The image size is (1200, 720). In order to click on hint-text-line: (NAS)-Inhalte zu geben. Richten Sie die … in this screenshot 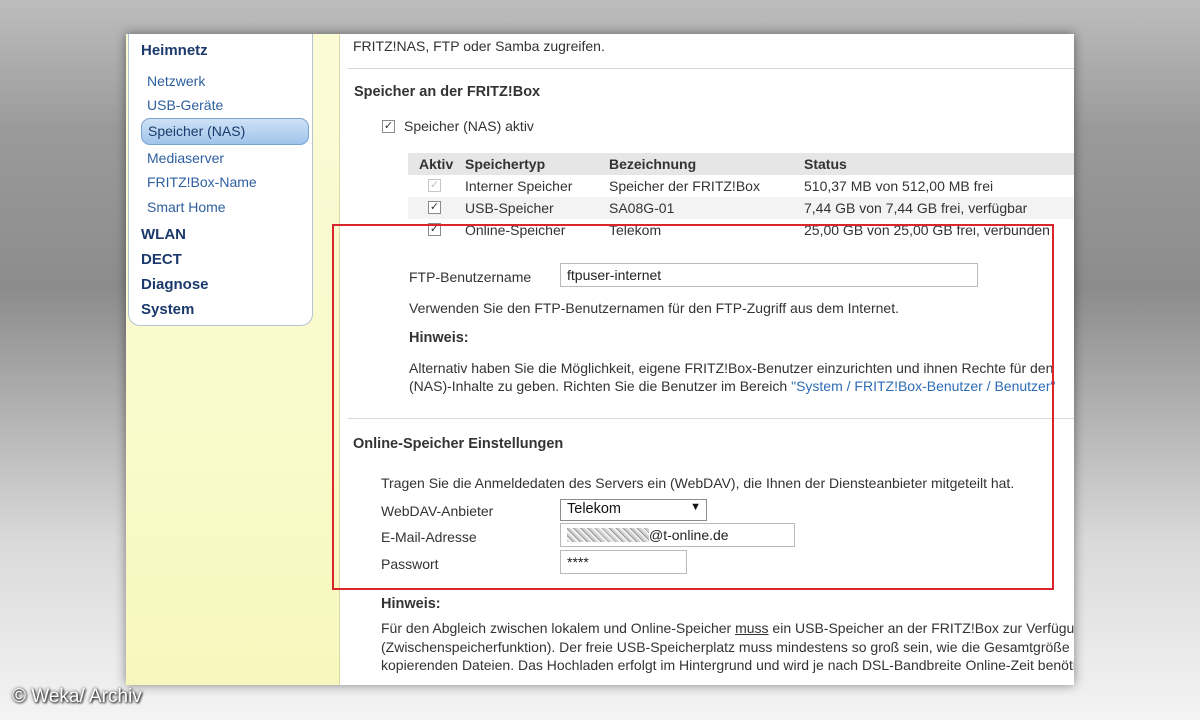, I will do `click(732, 386)`.